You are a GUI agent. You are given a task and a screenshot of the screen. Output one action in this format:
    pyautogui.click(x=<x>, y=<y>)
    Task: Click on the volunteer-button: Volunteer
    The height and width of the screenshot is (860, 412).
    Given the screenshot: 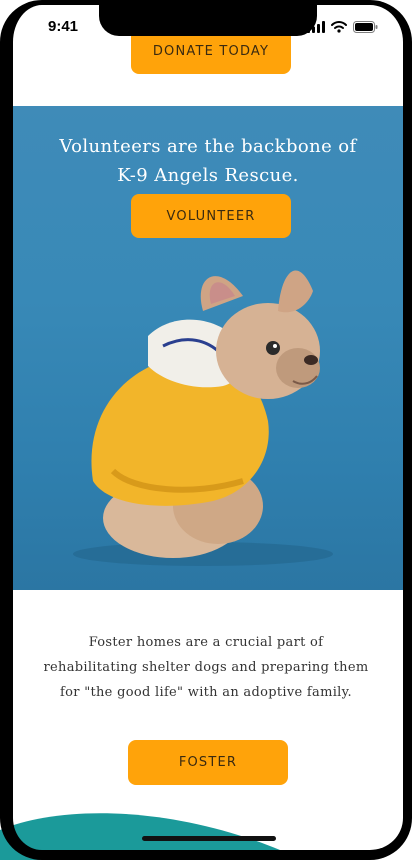 What is the action you would take?
    pyautogui.click(x=211, y=216)
    